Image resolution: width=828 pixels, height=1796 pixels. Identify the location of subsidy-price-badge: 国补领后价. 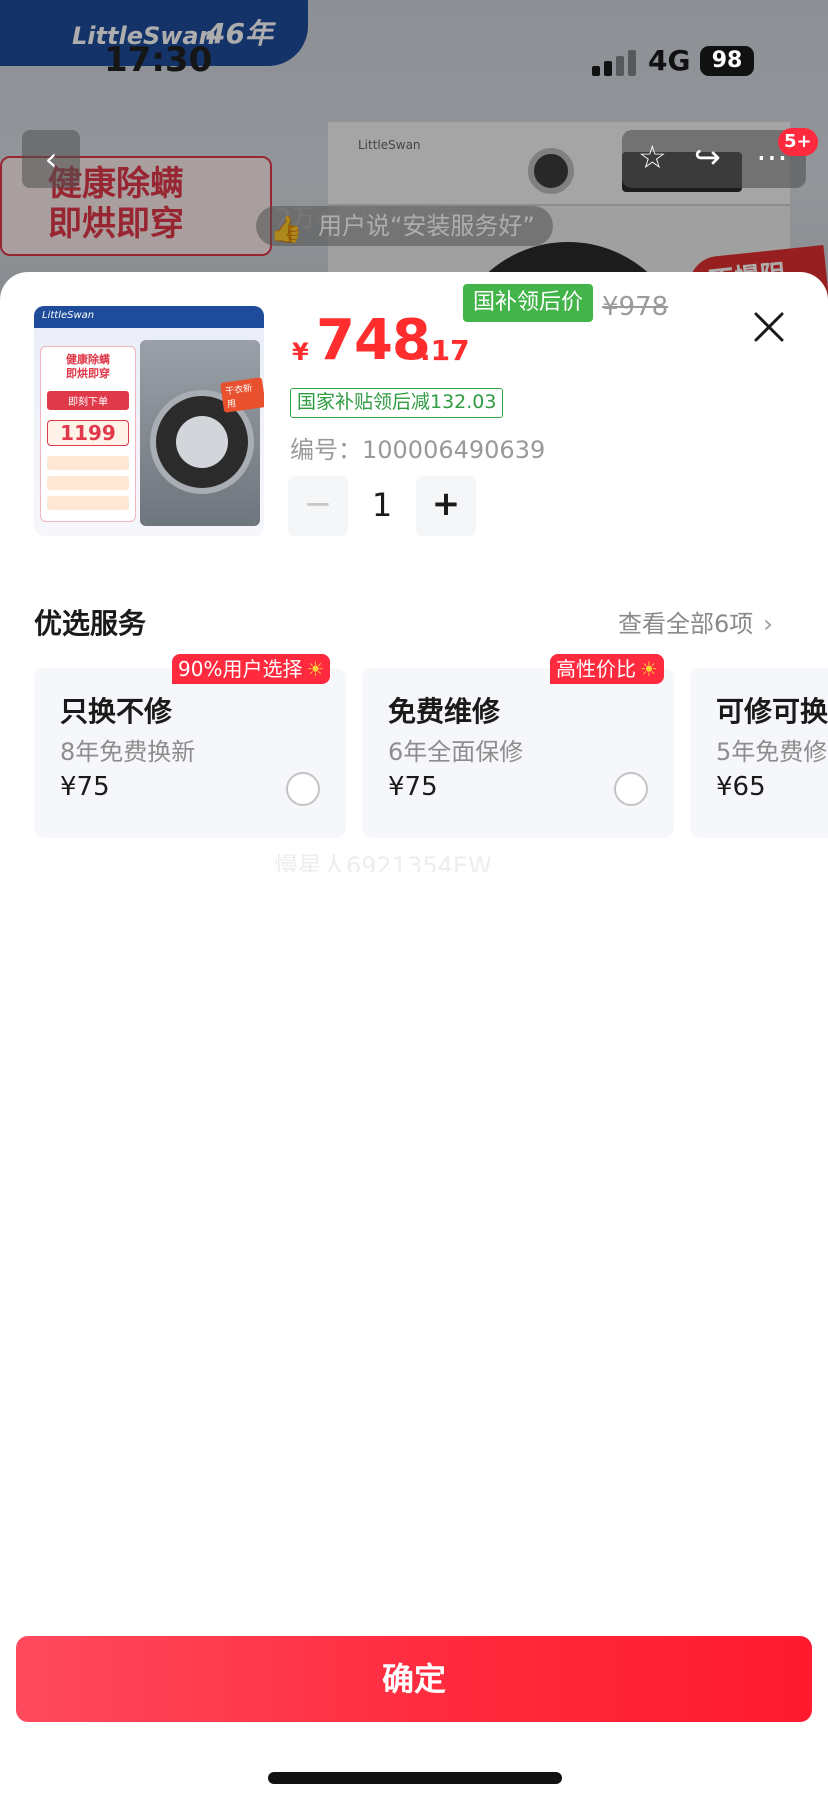
(528, 303).